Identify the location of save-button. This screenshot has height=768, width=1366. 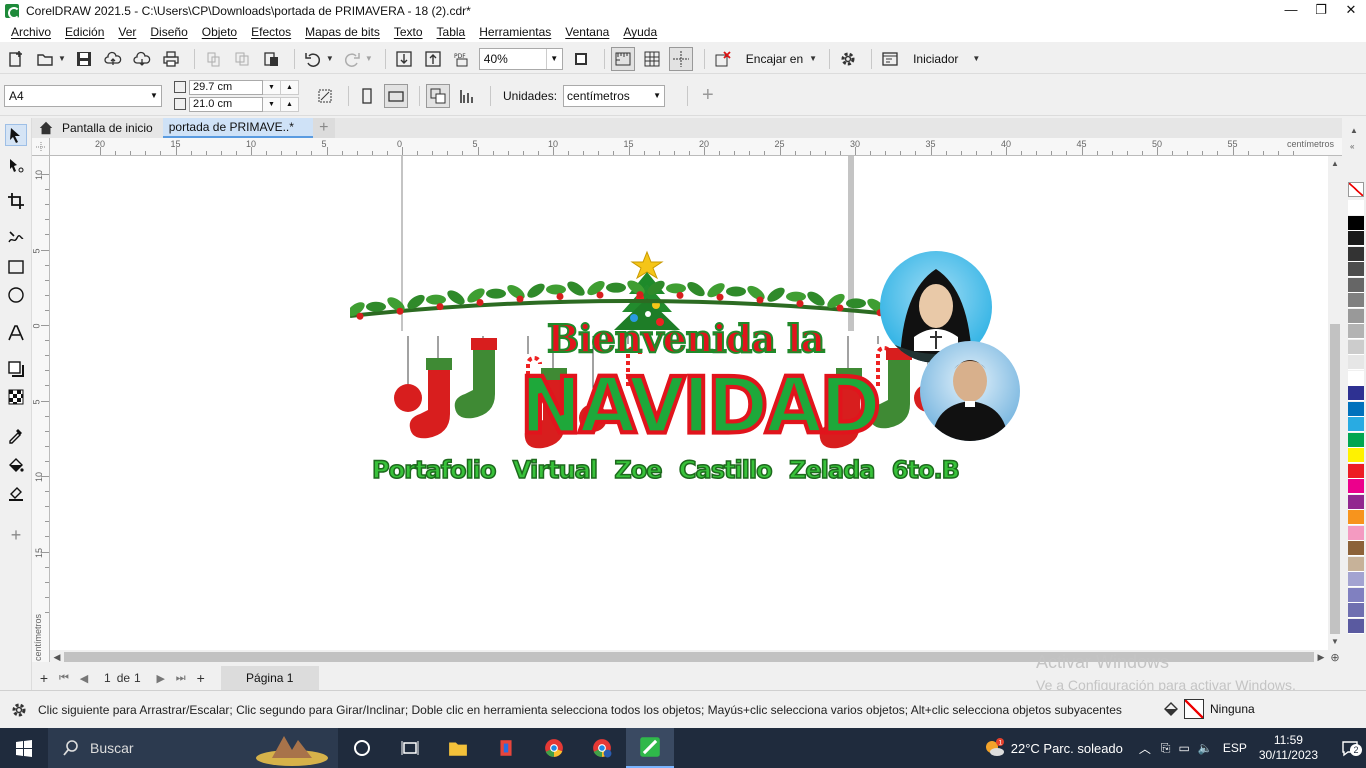
(84, 59).